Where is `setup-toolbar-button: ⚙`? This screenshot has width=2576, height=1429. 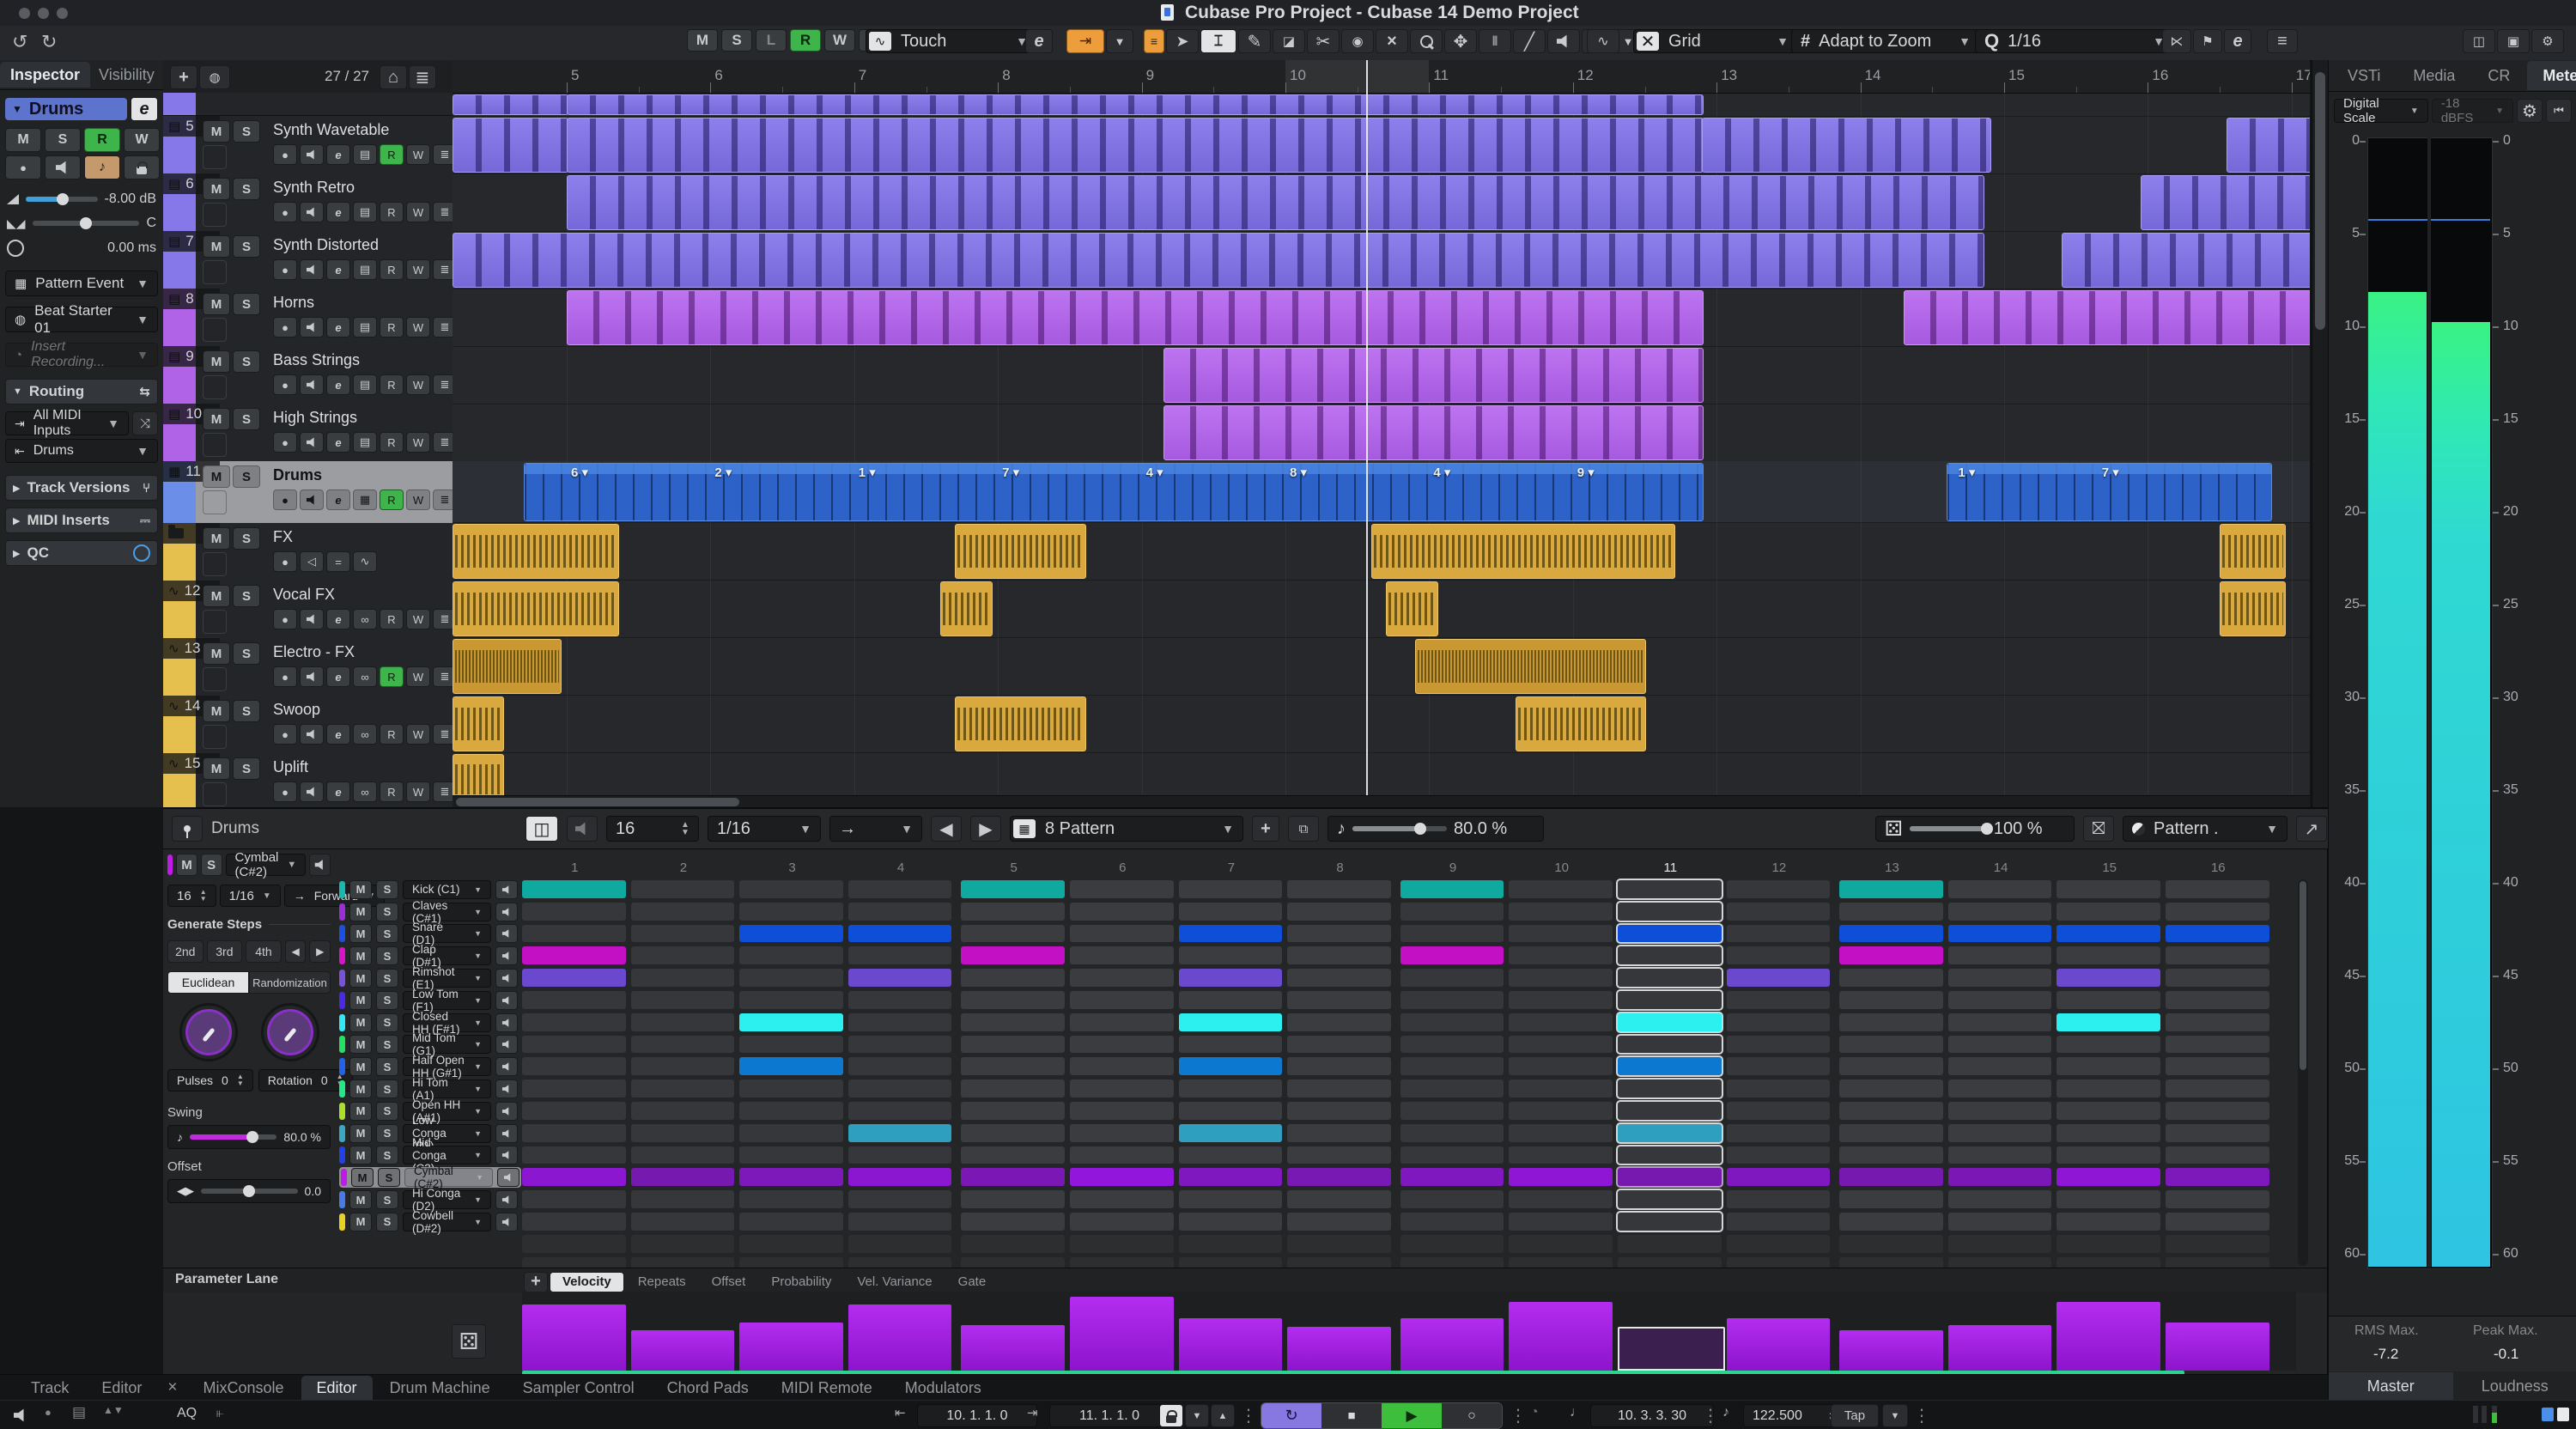
setup-toolbar-button: ⚙ is located at coordinates (2547, 41).